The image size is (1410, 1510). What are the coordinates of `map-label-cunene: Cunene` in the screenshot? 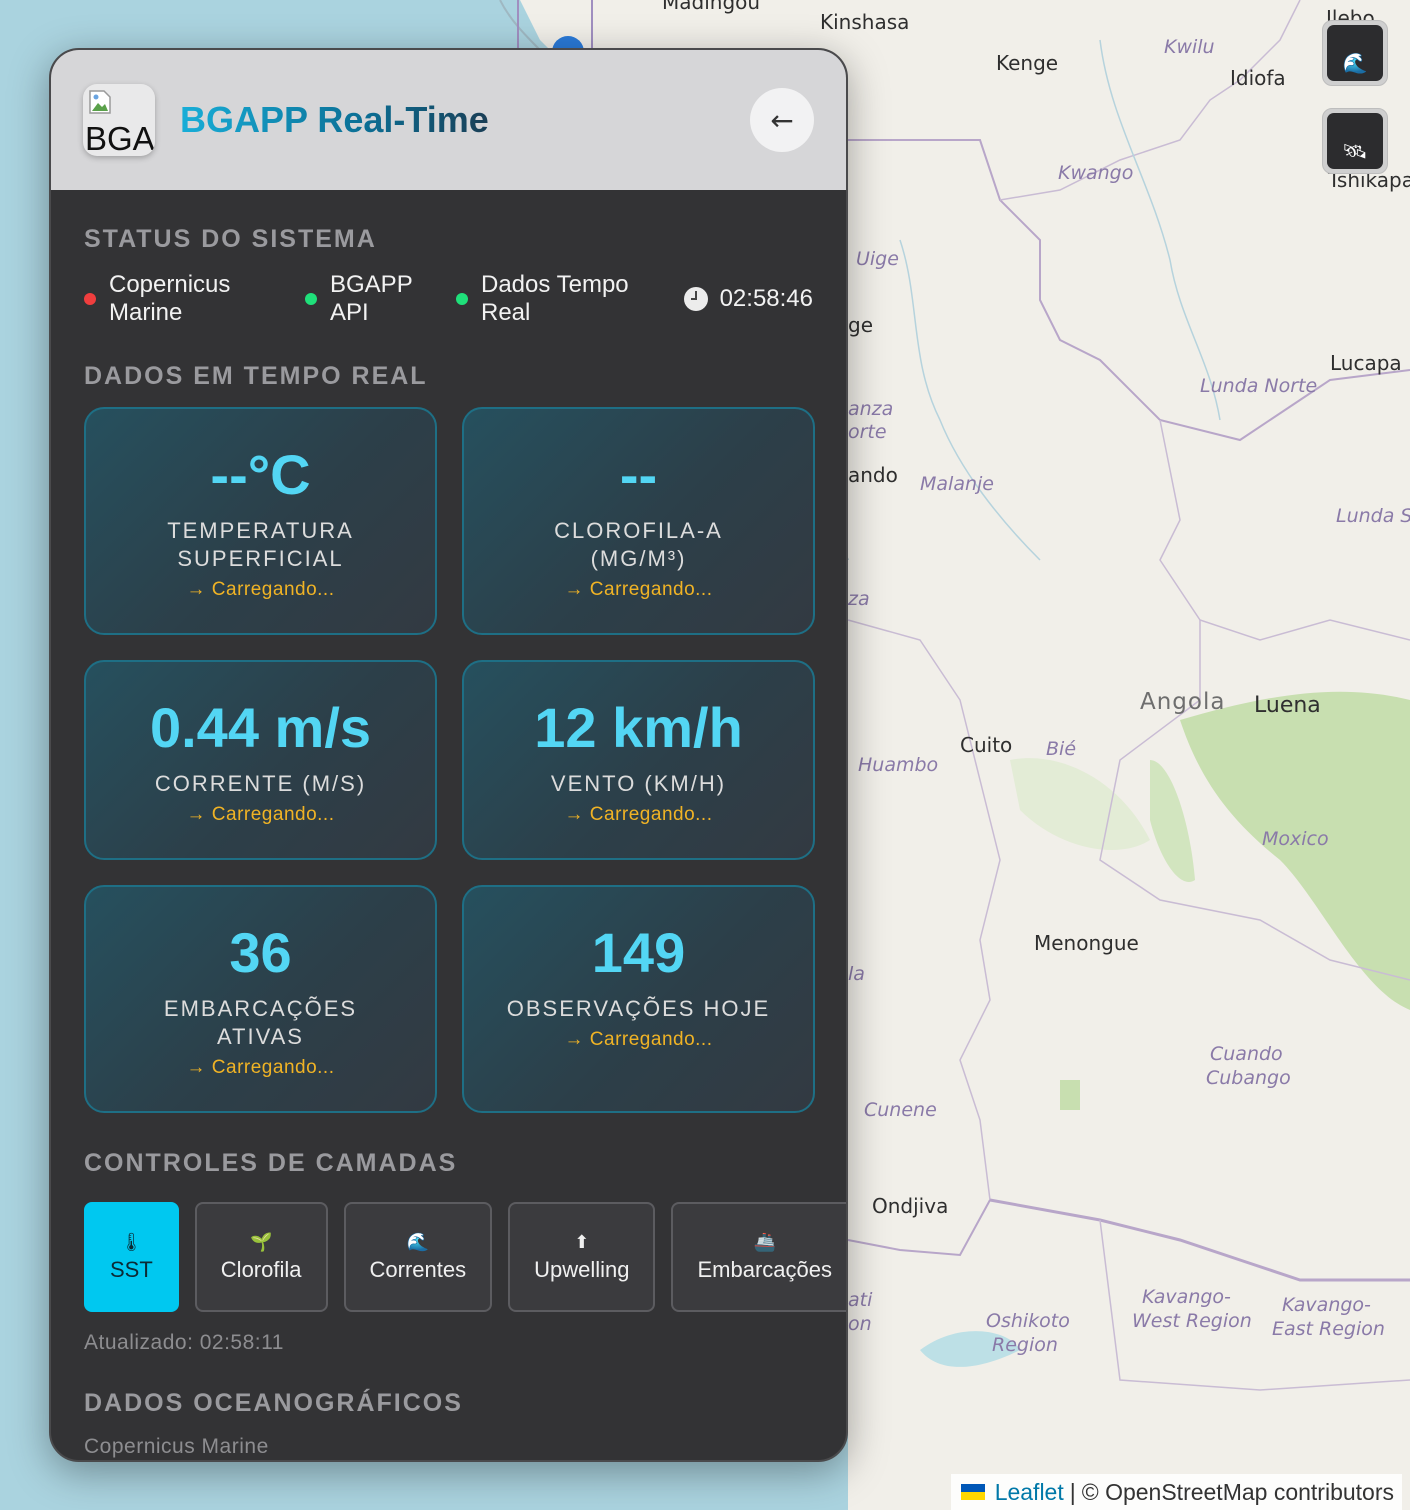 It's located at (900, 1110).